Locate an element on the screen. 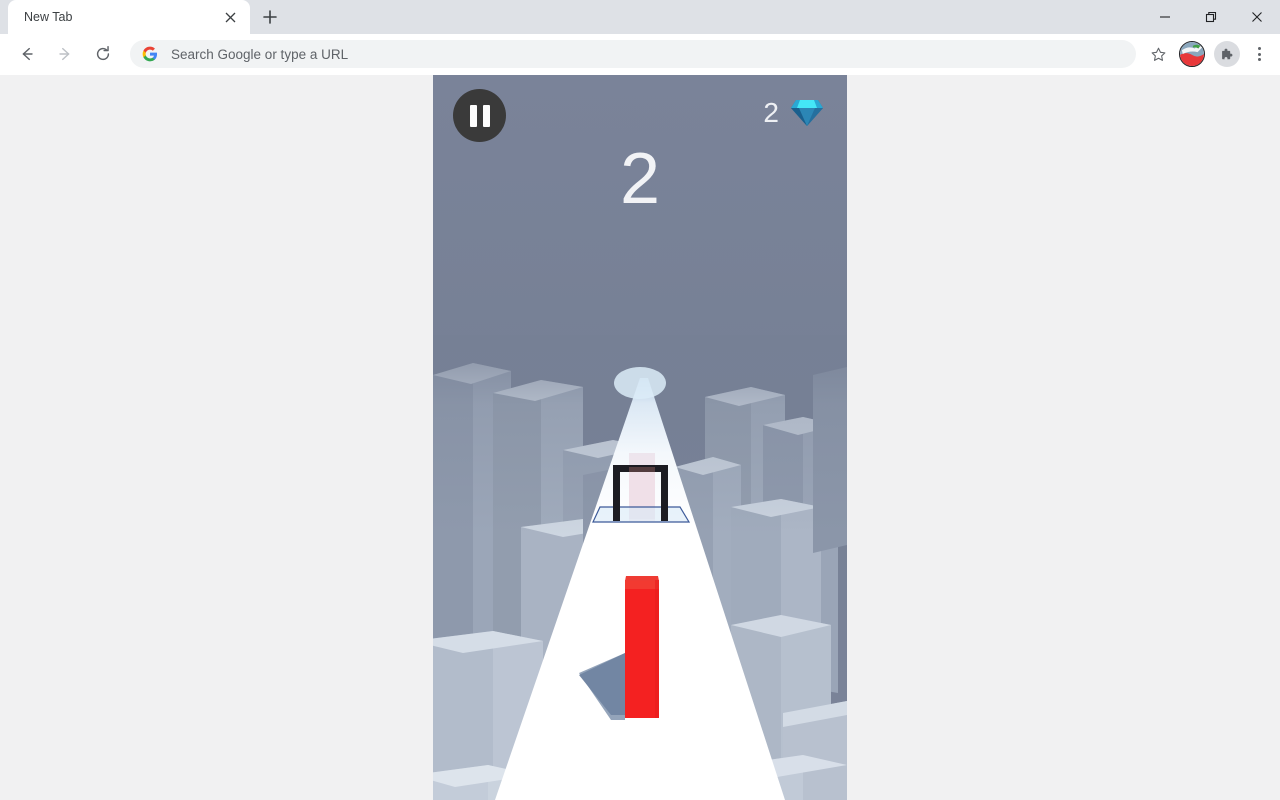 The width and height of the screenshot is (1280, 800). window-close-icon is located at coordinates (1257, 17).